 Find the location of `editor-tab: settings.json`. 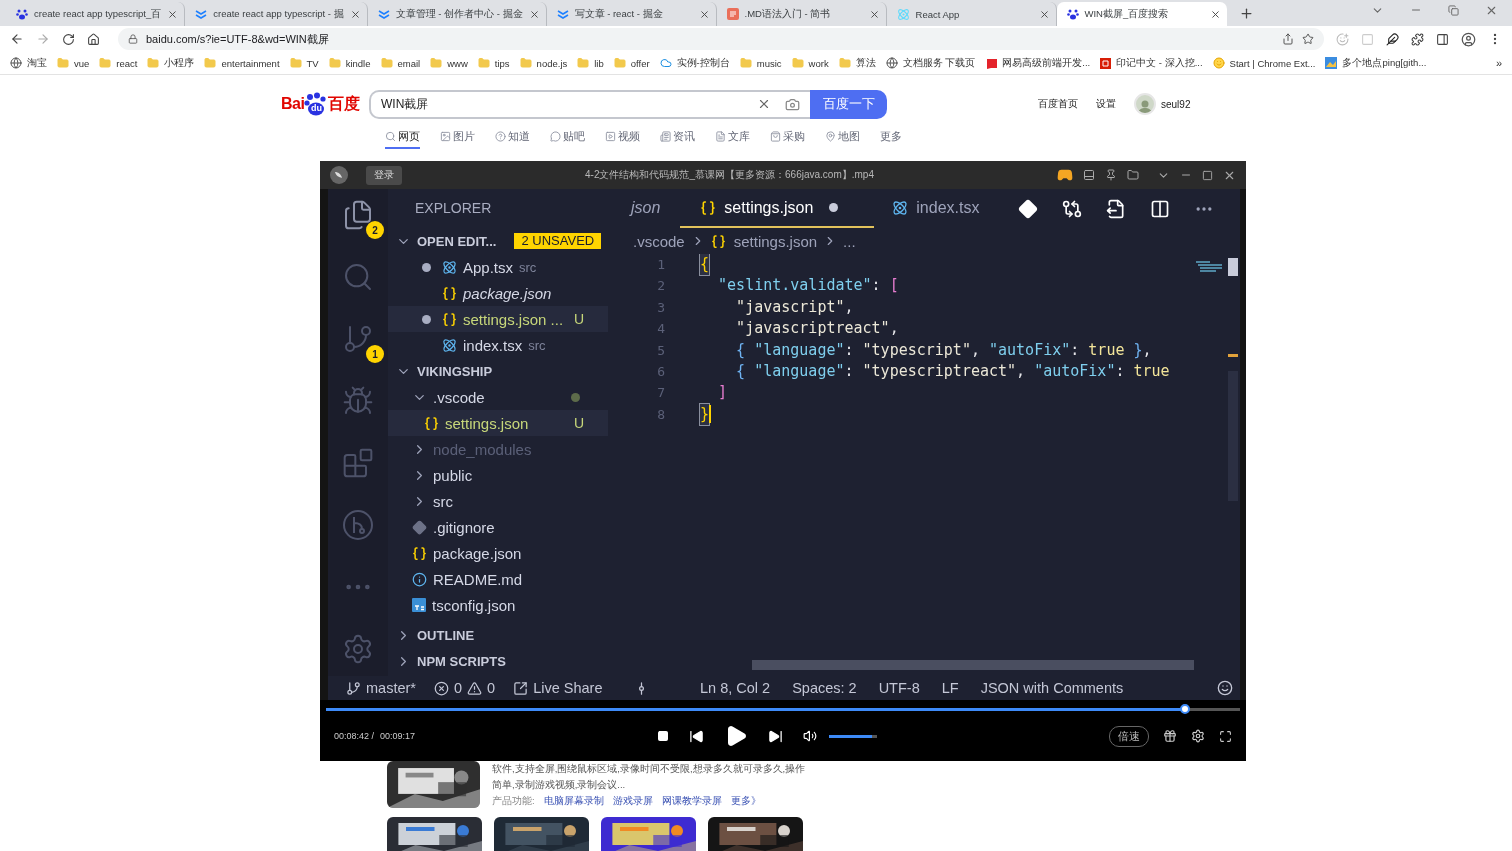

editor-tab: settings.json is located at coordinates (777, 208).